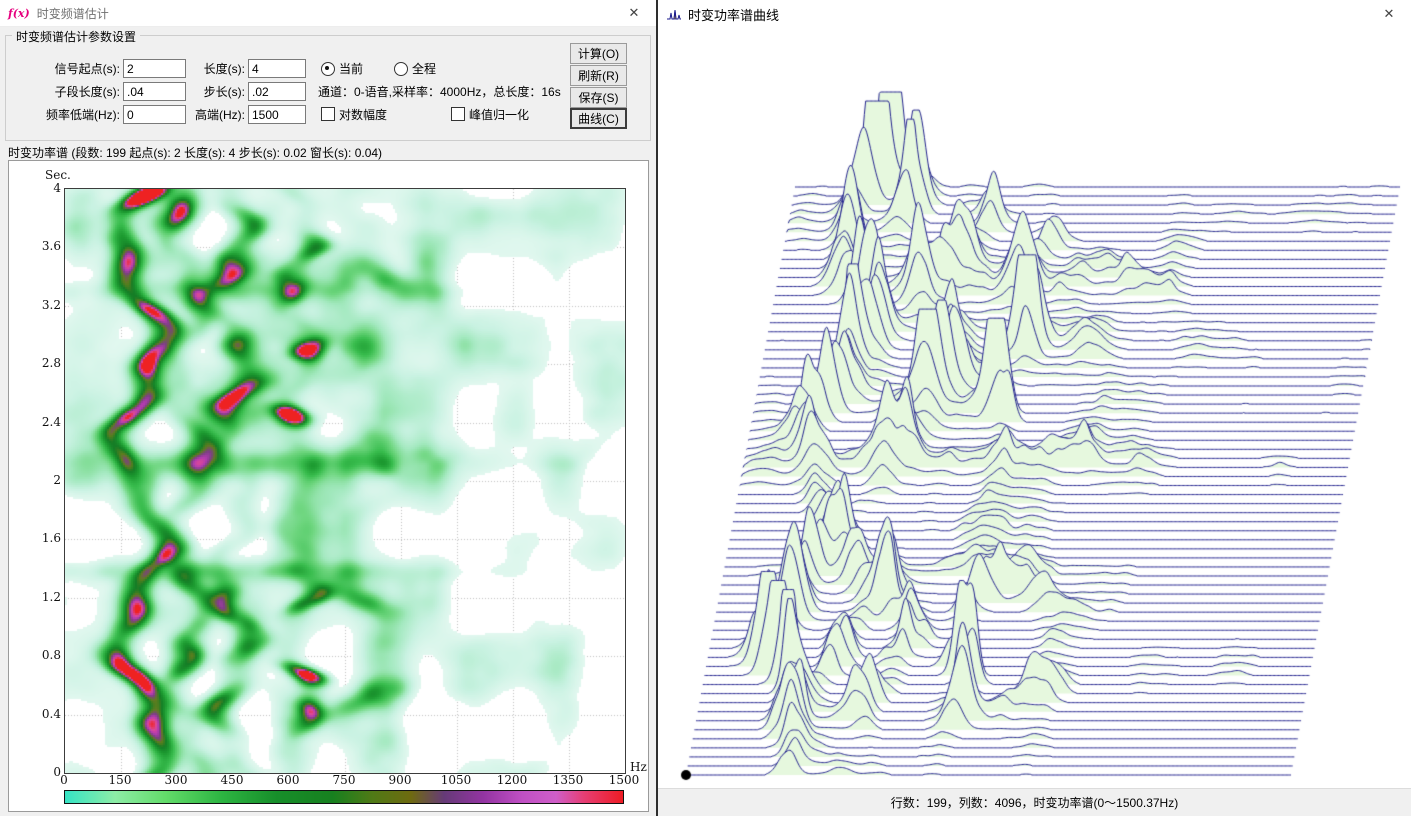  What do you see at coordinates (72, 13) in the screenshot?
I see `window-title: 时变频谱估计` at bounding box center [72, 13].